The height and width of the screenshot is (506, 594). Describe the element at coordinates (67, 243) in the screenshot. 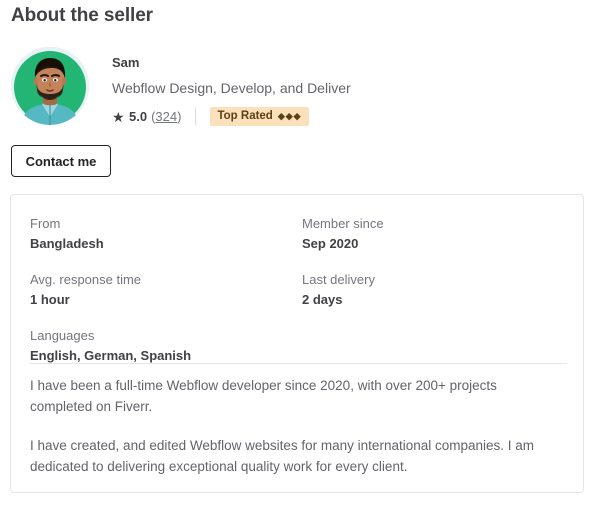

I see `stat-value: Bangladesh` at that location.